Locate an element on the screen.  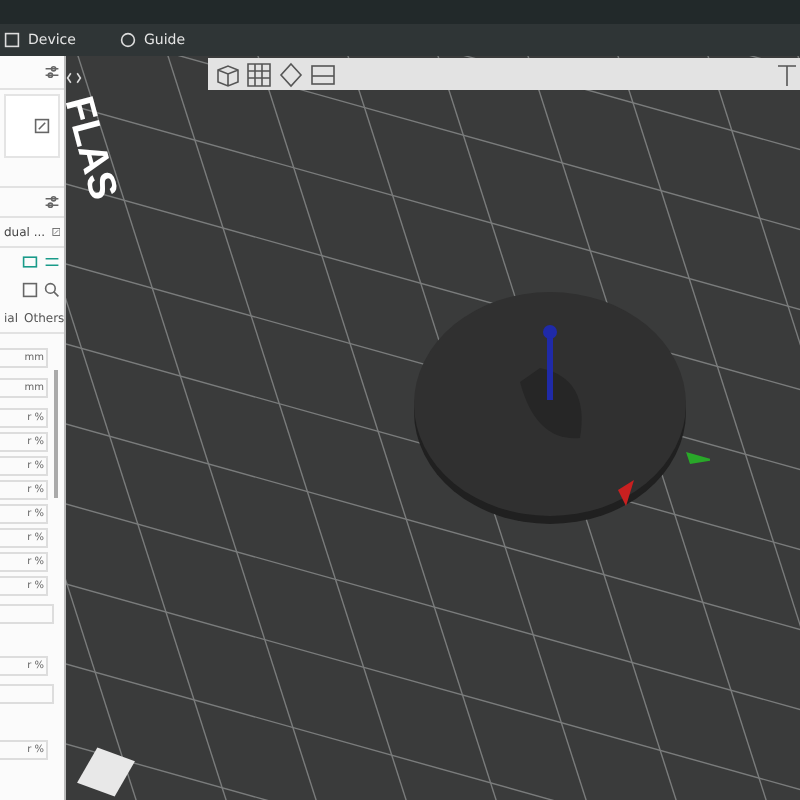
grid-icon is located at coordinates (259, 74).